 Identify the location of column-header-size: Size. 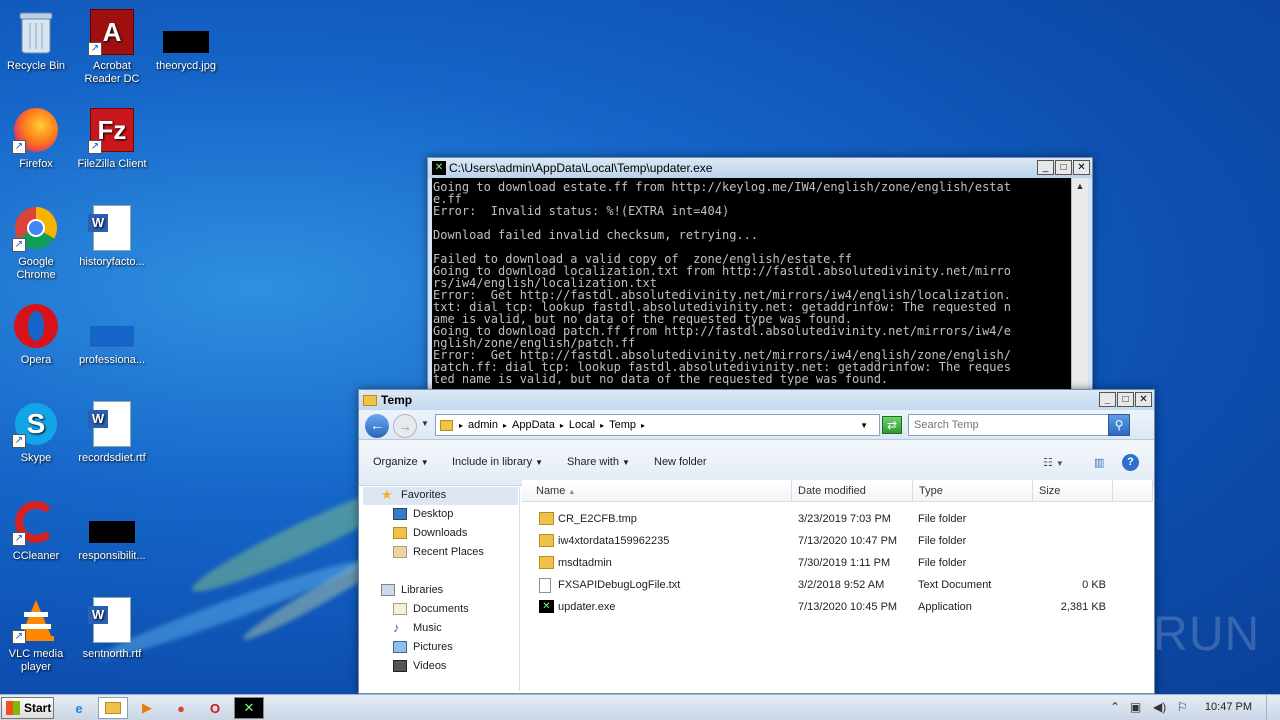
(1073, 491).